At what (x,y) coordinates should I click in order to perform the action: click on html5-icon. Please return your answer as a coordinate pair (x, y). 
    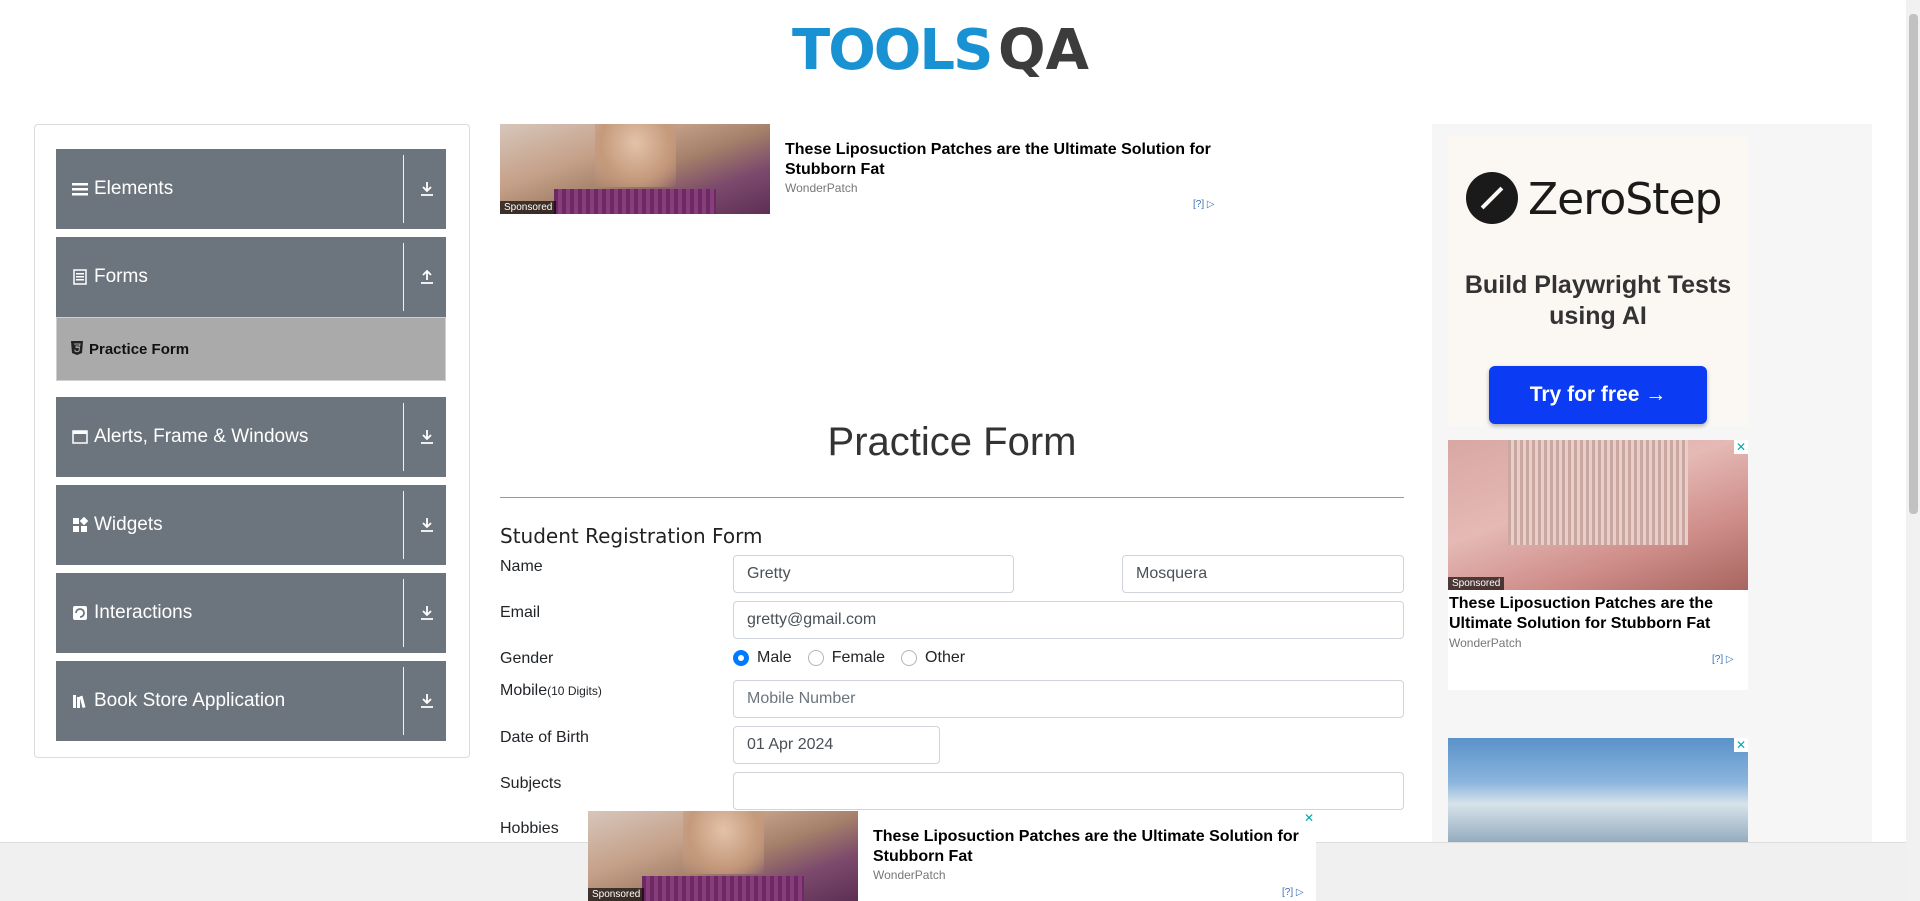
    Looking at the image, I should click on (77, 349).